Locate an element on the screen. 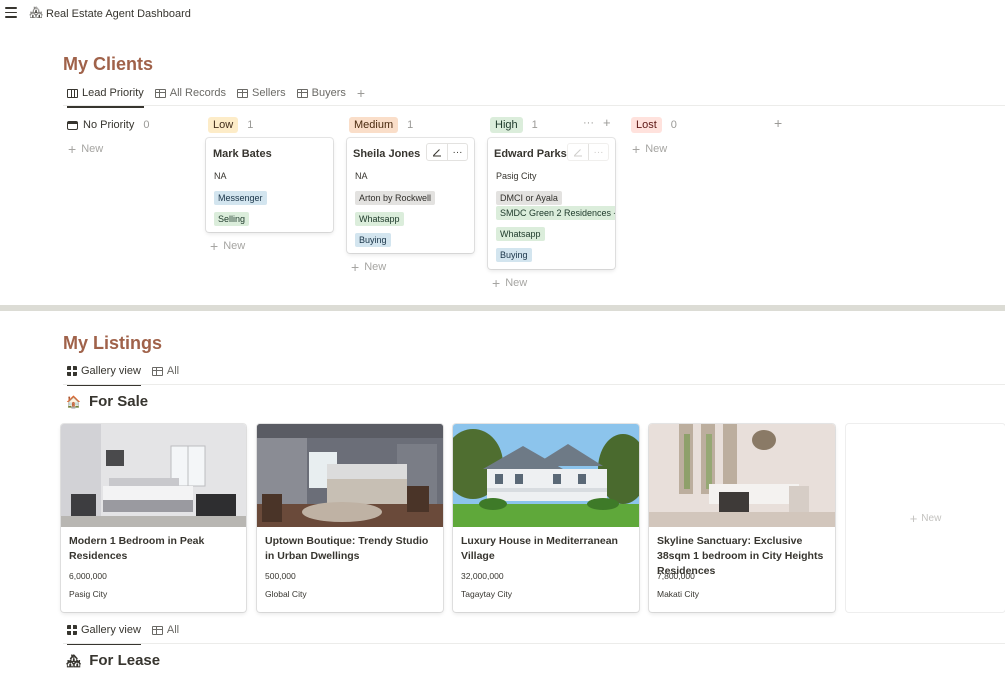 Image resolution: width=1005 pixels, height=678 pixels. page-title: Real Estate Agent Dashboard is located at coordinates (118, 14).